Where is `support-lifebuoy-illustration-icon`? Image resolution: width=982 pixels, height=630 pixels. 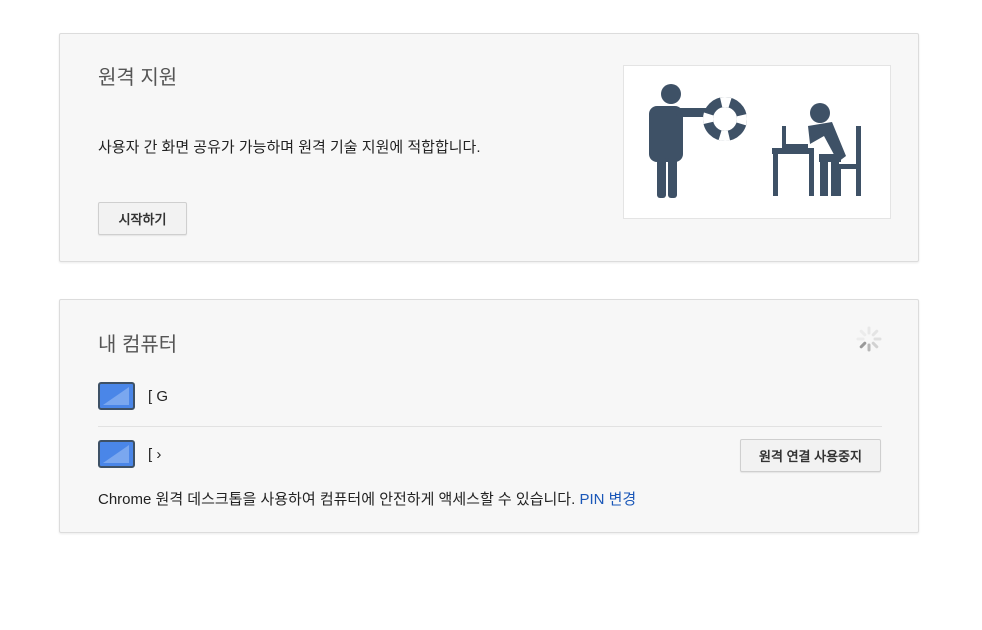
support-lifebuoy-illustration-icon is located at coordinates (755, 141).